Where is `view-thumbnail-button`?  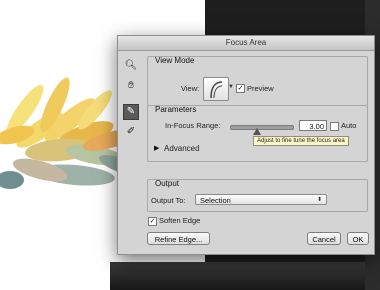 view-thumbnail-button is located at coordinates (216, 89).